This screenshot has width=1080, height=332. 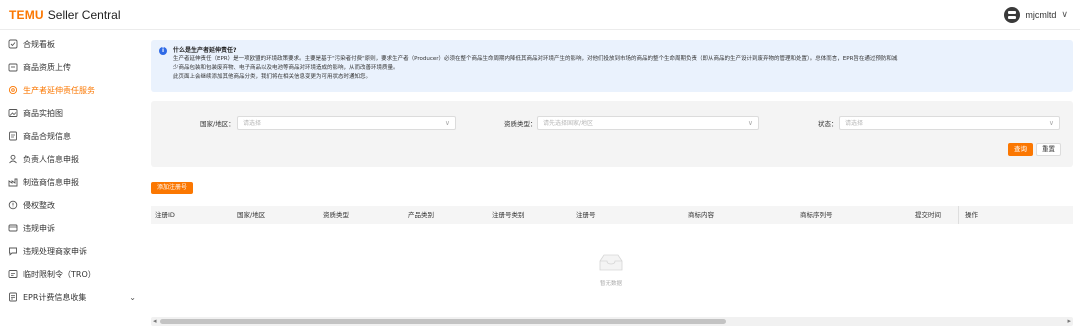 What do you see at coordinates (336, 215) in the screenshot?
I see `column-header: 资质类型` at bounding box center [336, 215].